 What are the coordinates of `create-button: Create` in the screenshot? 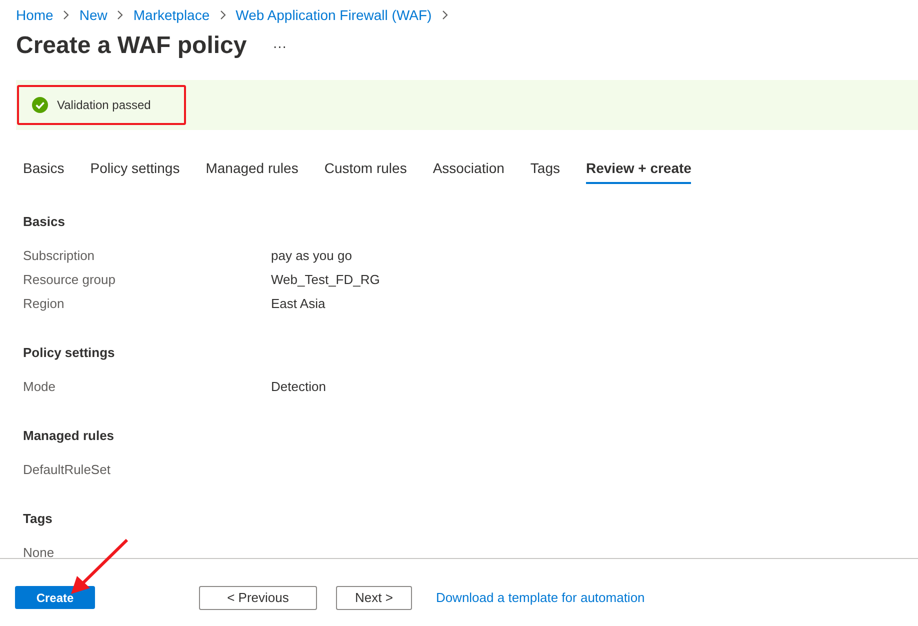 It's located at (55, 597).